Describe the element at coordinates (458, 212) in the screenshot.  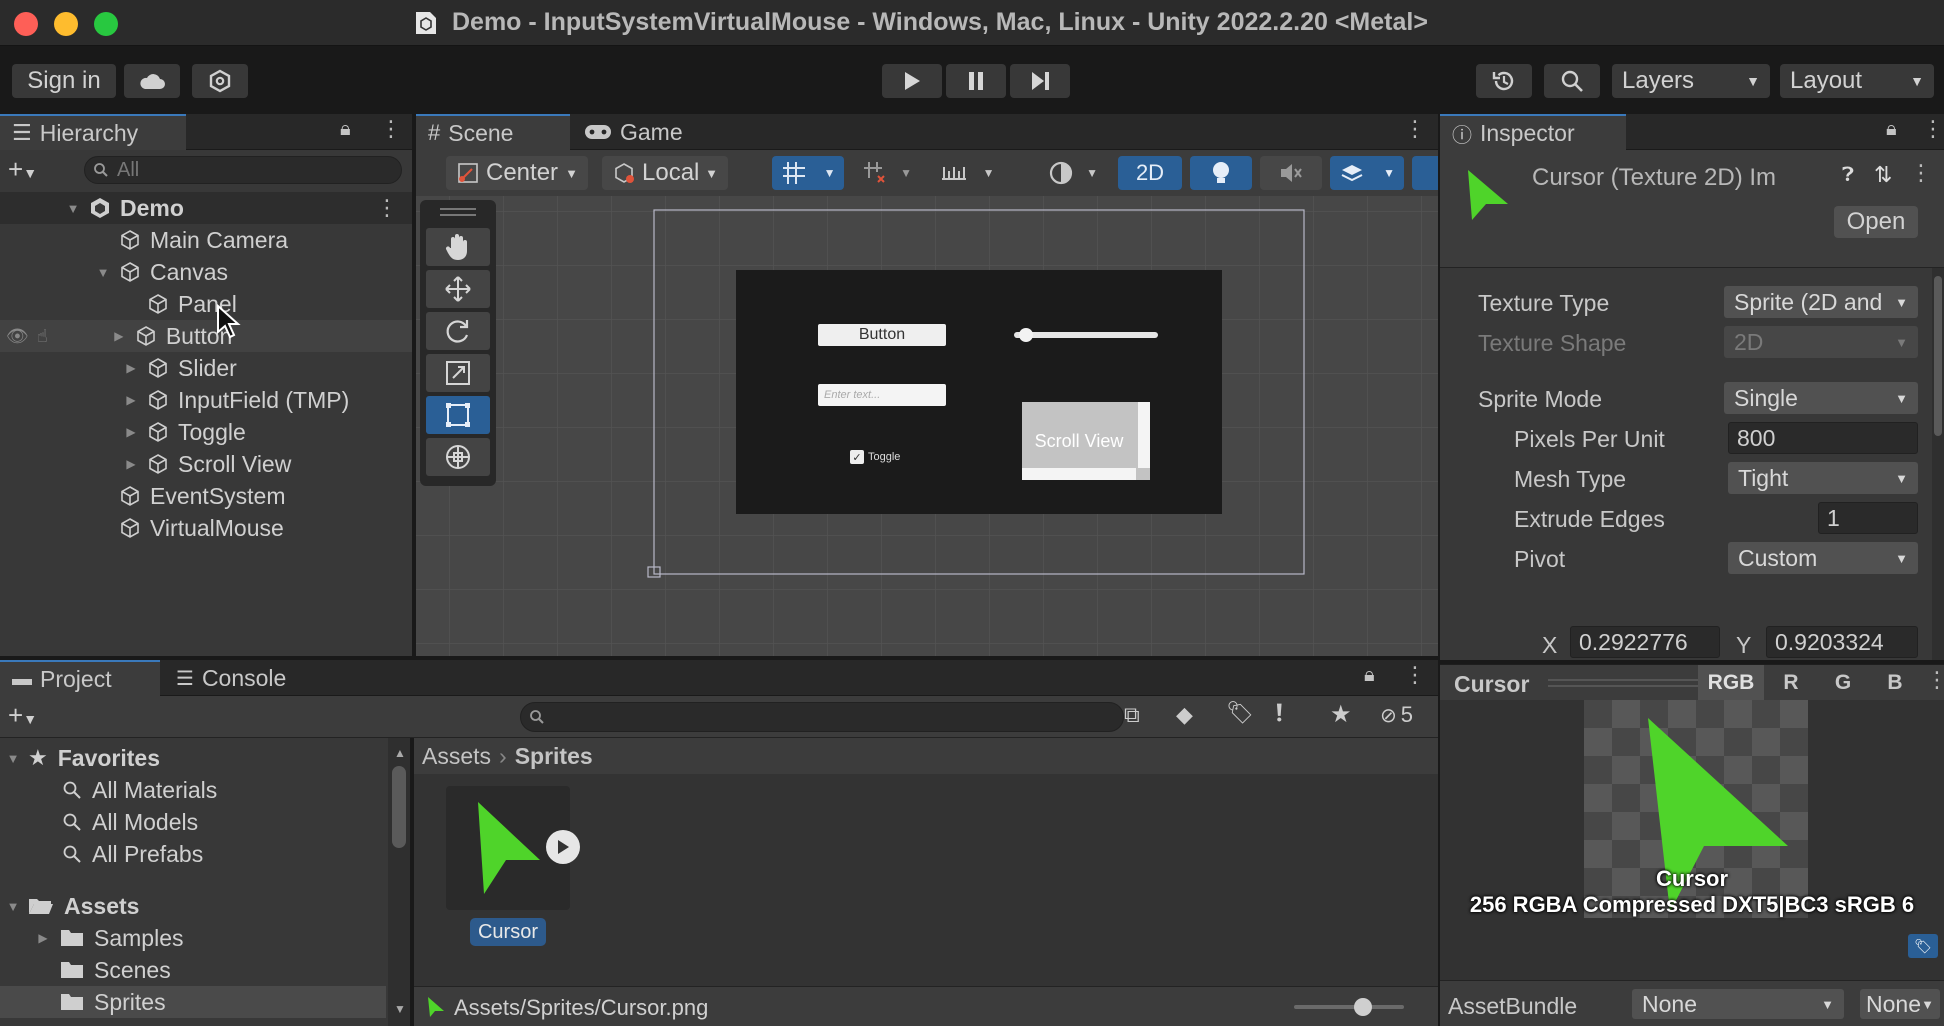
I see `palette-drag-handle` at that location.